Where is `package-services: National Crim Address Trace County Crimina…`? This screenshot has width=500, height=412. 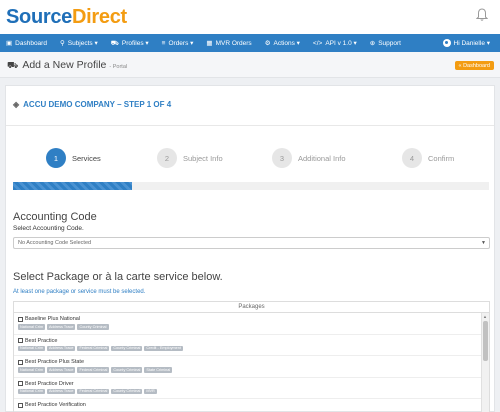
package-services: National Crim Address Trace County Crimina… is located at coordinates (248, 327).